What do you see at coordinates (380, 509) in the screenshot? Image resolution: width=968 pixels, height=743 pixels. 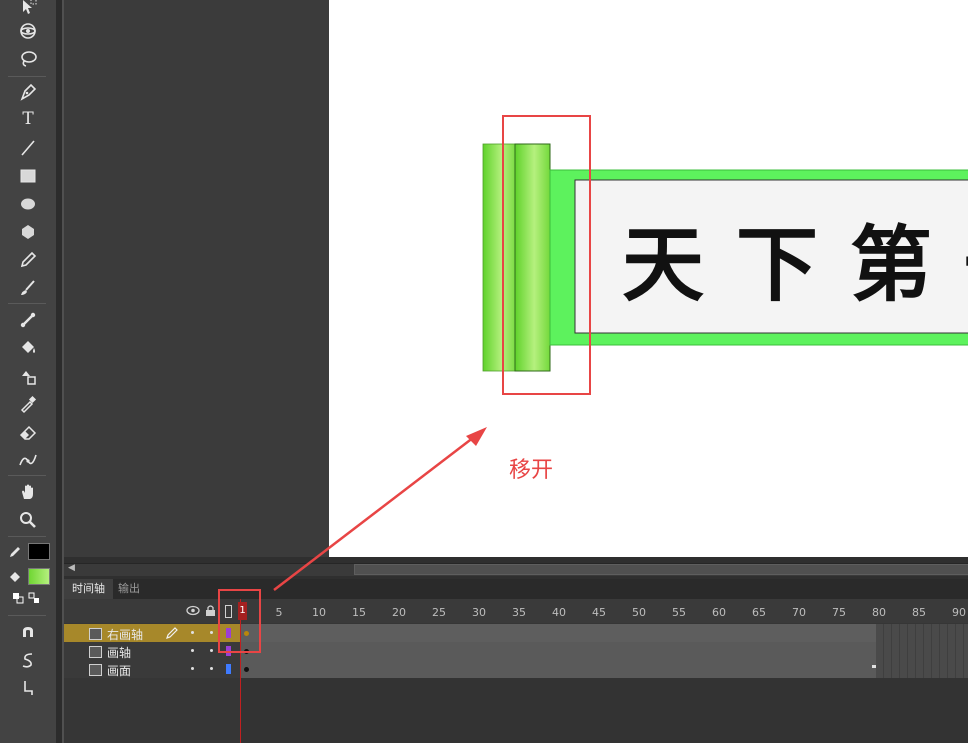 I see `annotation-arrow` at bounding box center [380, 509].